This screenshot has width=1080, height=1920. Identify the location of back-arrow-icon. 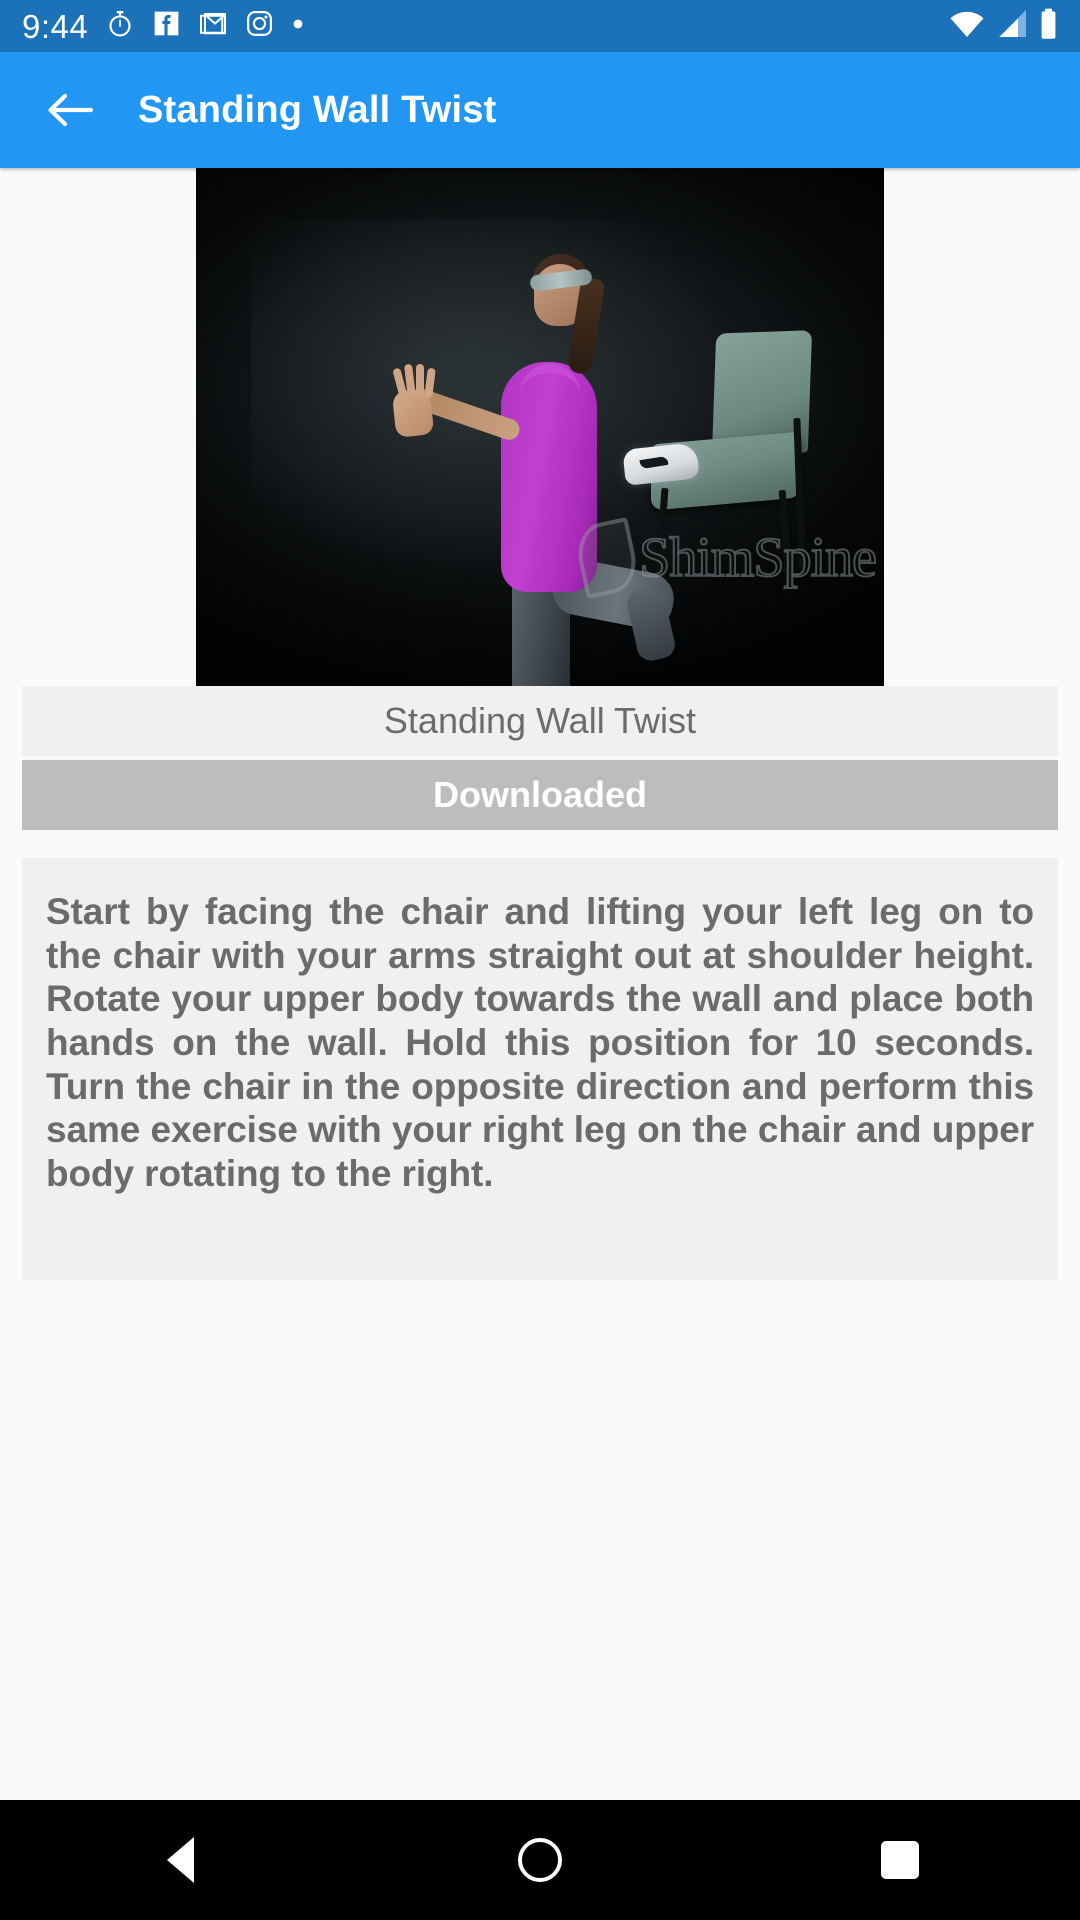
(71, 110).